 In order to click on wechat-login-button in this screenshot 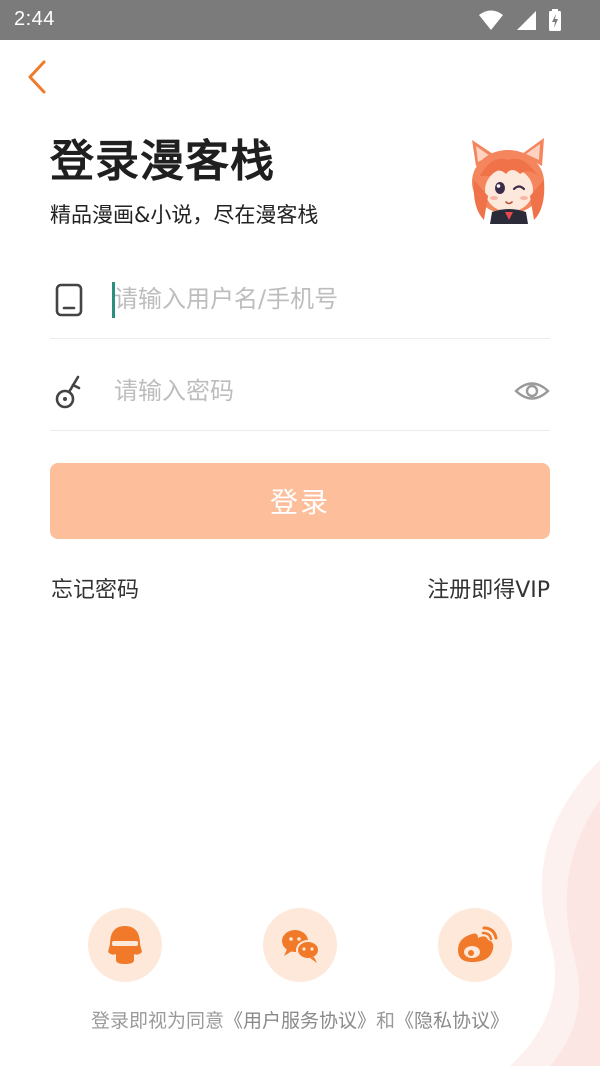, I will do `click(300, 945)`.